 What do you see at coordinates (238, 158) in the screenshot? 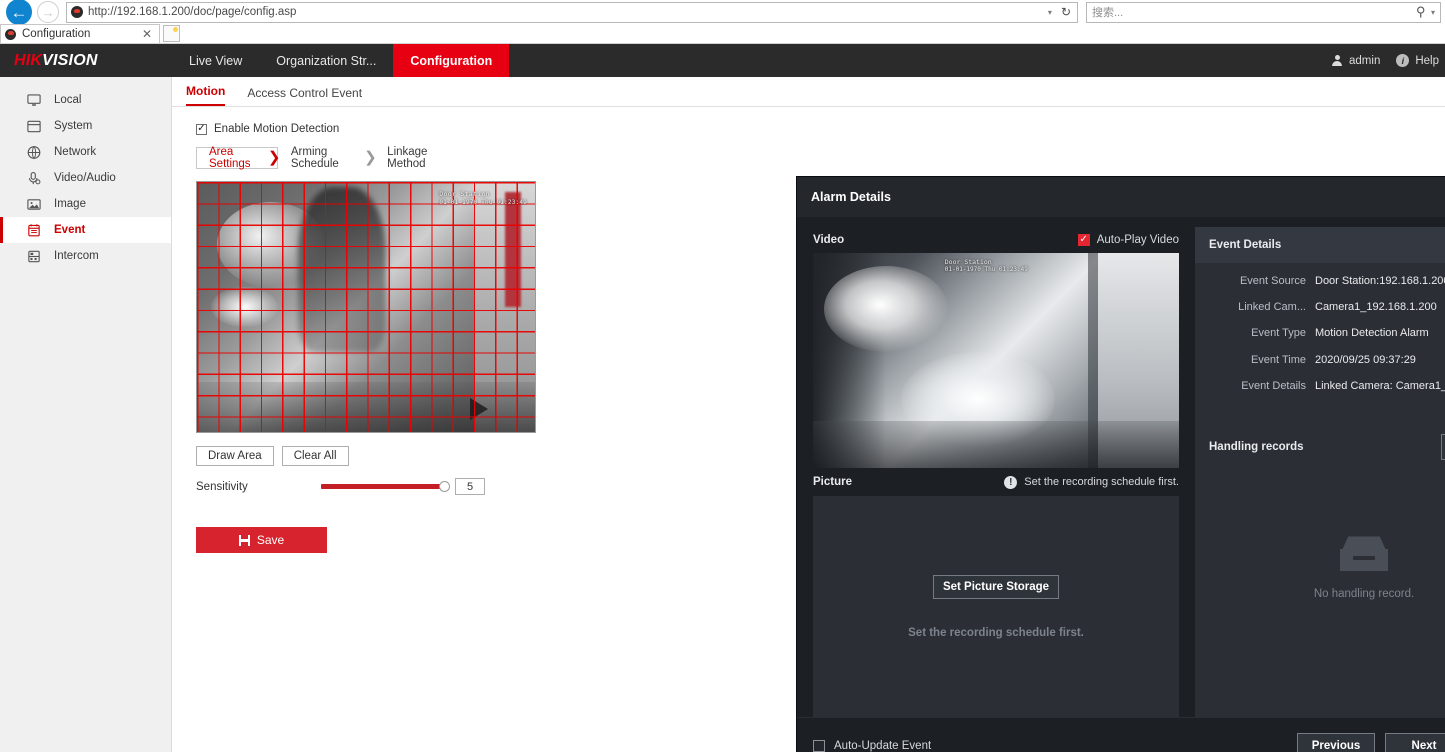
I see `crumb-area-settings: Area Settings ❯` at bounding box center [238, 158].